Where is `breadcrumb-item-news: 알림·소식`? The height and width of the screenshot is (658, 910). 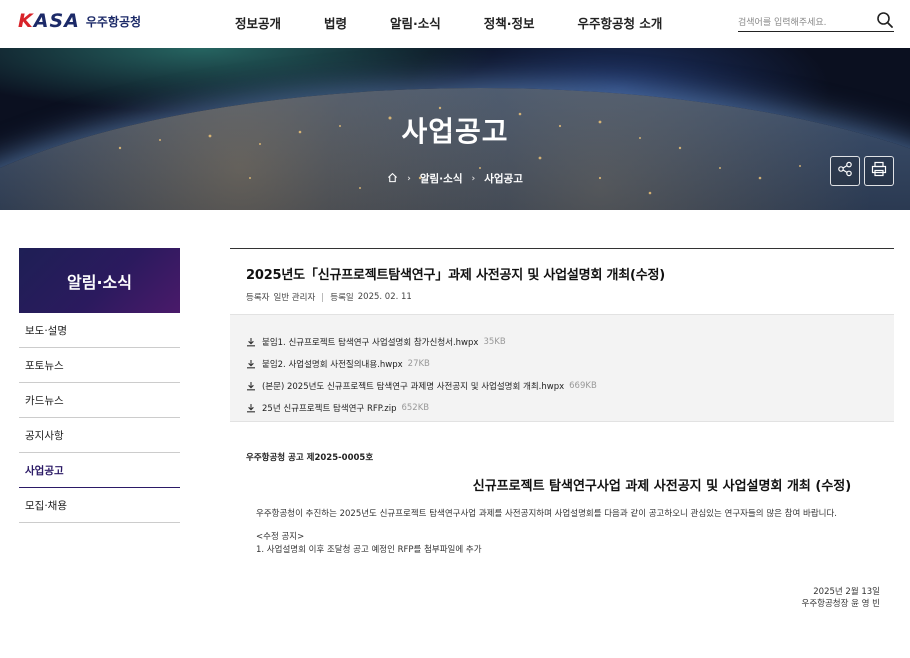 breadcrumb-item-news: 알림·소식 is located at coordinates (441, 178).